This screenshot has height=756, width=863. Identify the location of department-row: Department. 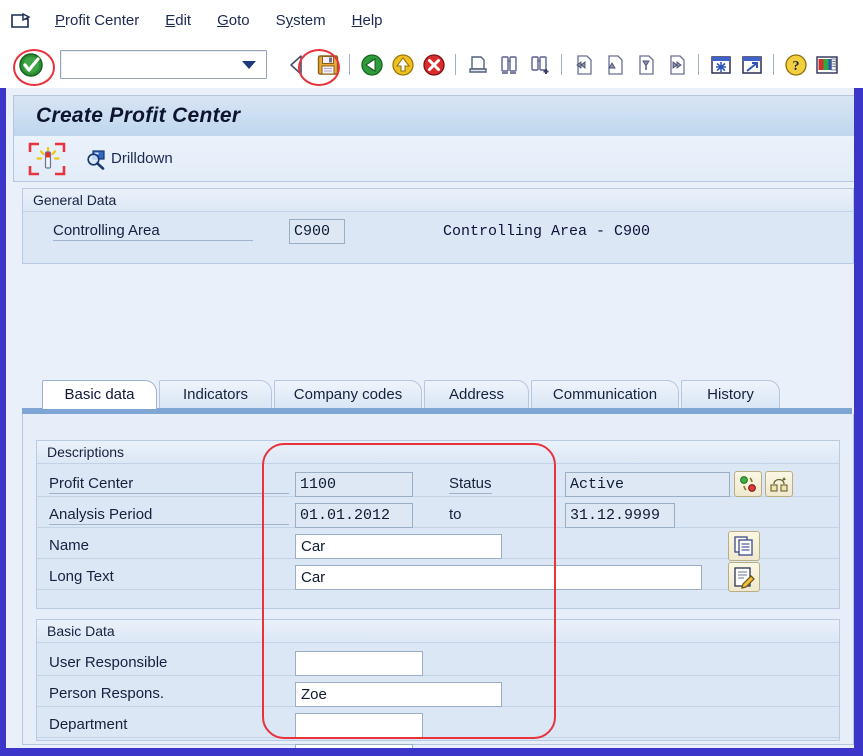
(438, 725).